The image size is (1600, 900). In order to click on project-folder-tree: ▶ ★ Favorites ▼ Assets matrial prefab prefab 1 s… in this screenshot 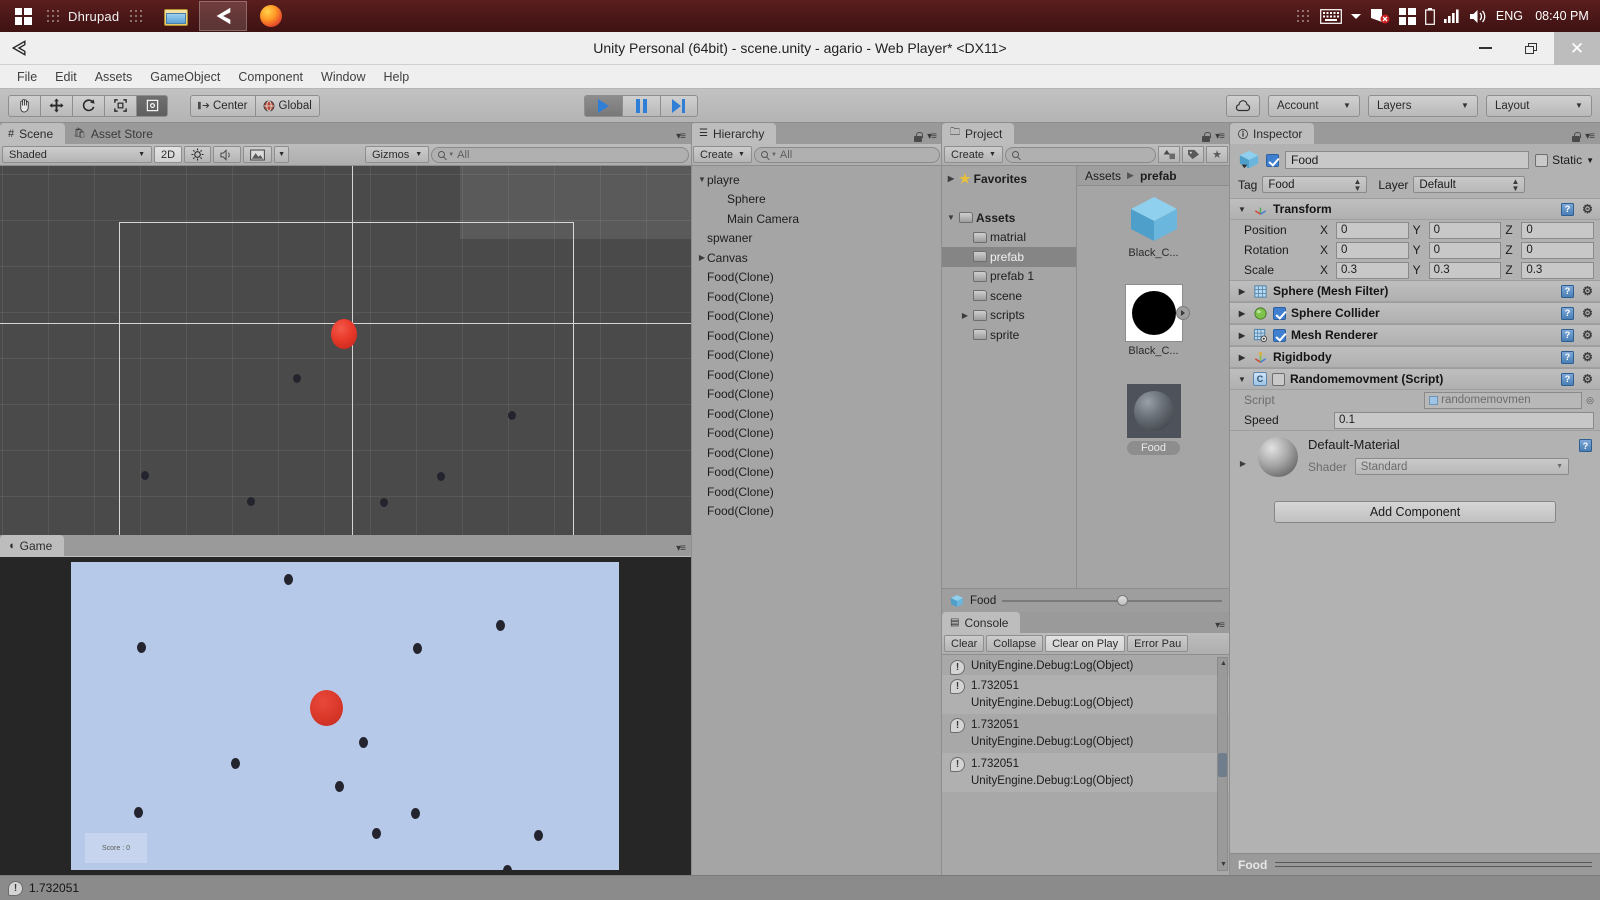, I will do `click(1009, 377)`.